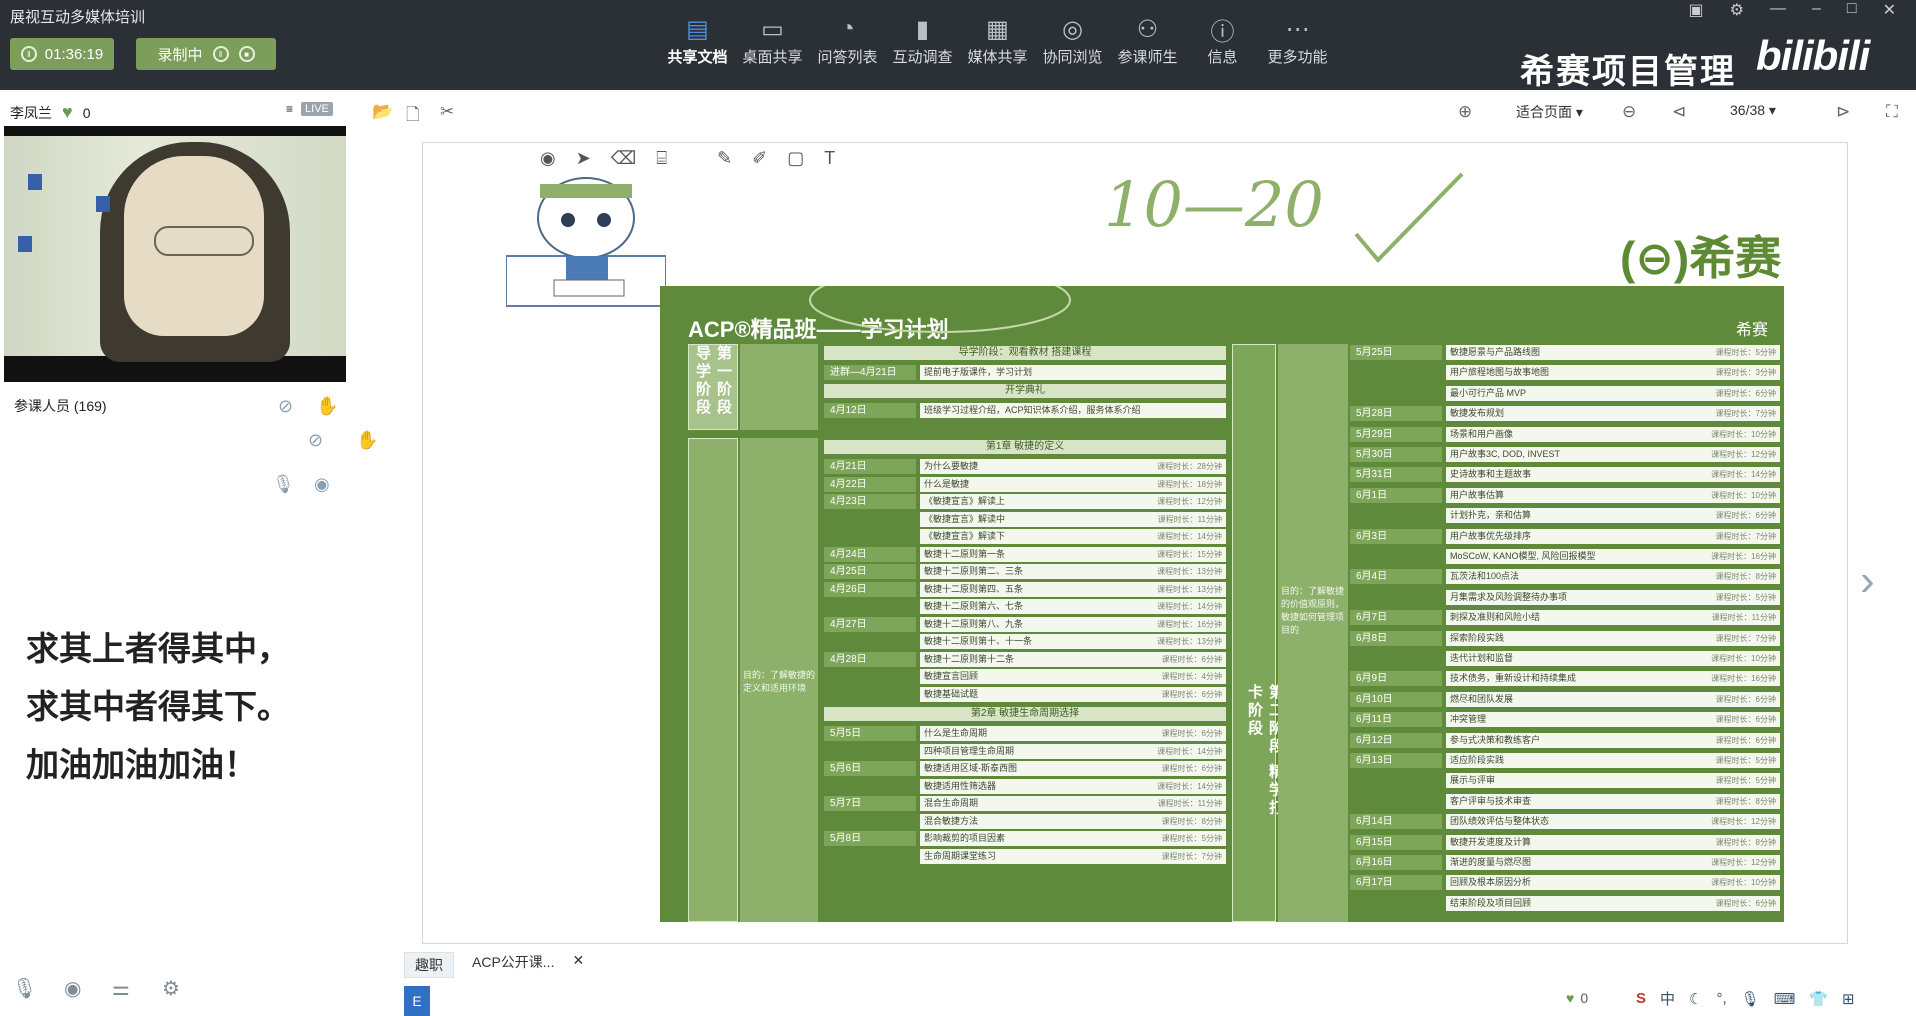 This screenshot has width=1916, height=1016. Describe the element at coordinates (1743, 883) in the screenshot. I see `task-duration: 课程时长：10分钟` at that location.